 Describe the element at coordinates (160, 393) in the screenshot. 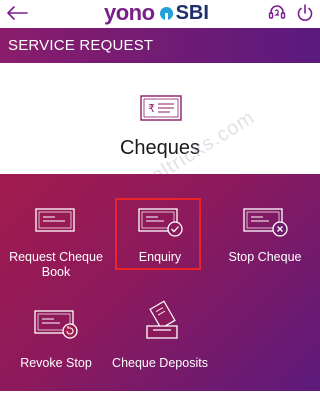

I see `panel-bottom-strip` at that location.